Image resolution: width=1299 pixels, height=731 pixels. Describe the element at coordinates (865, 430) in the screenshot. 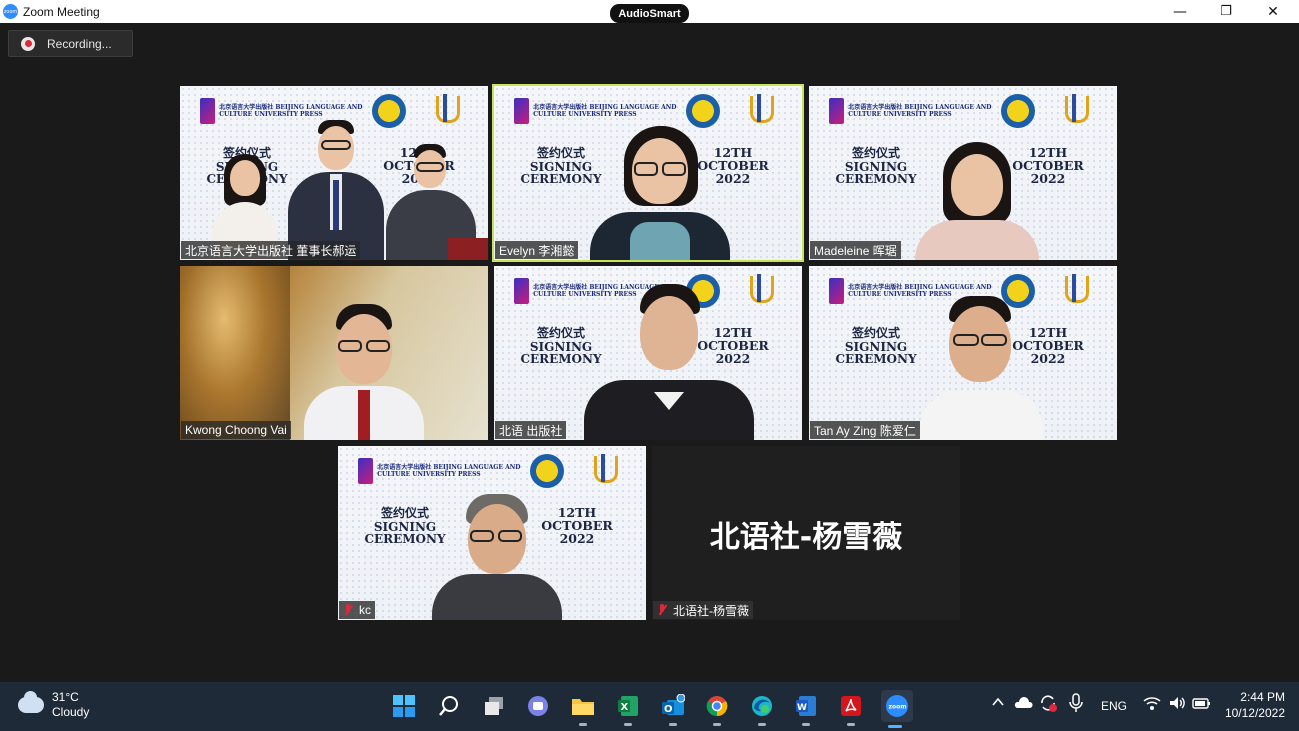

I see `participant-name: Tan Ay Zing 陈爱仁` at that location.